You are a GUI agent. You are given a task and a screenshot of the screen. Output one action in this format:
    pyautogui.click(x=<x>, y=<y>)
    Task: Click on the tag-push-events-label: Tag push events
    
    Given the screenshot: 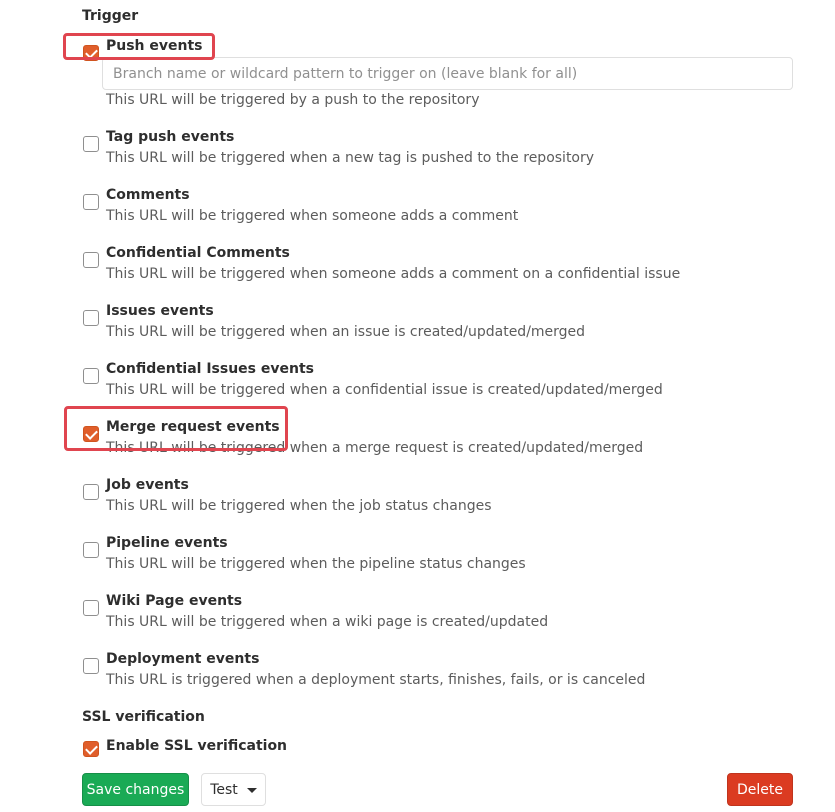 What is the action you would take?
    pyautogui.click(x=170, y=137)
    